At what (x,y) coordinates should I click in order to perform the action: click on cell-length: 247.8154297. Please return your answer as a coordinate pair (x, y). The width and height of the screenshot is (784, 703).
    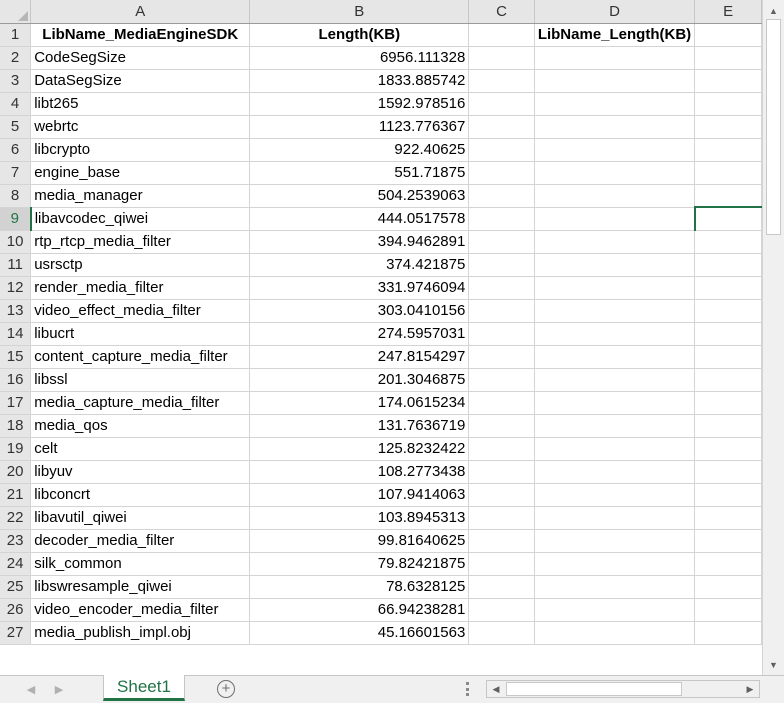
    Looking at the image, I should click on (359, 357).